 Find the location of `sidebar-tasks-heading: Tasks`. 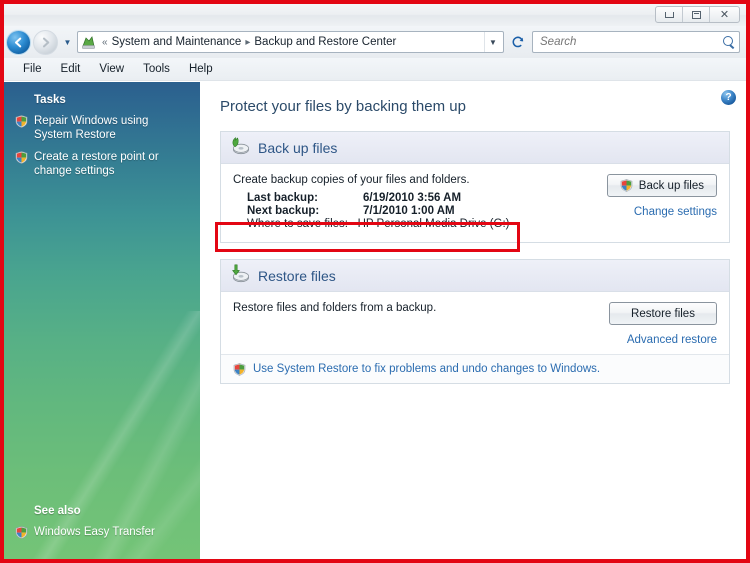

sidebar-tasks-heading: Tasks is located at coordinates (50, 100).